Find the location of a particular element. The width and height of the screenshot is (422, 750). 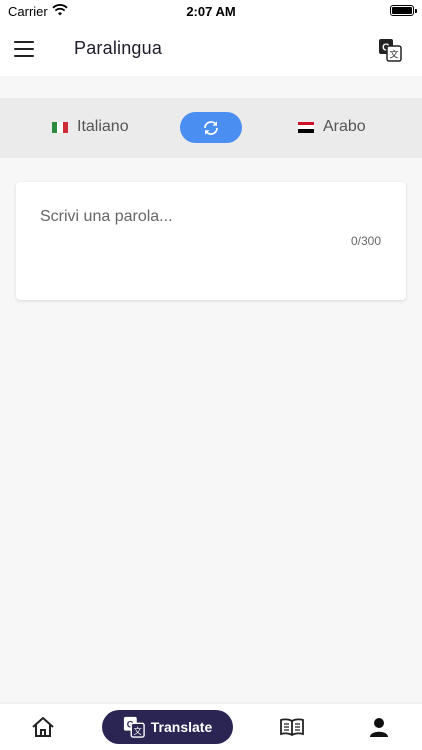

user-icon is located at coordinates (379, 727).